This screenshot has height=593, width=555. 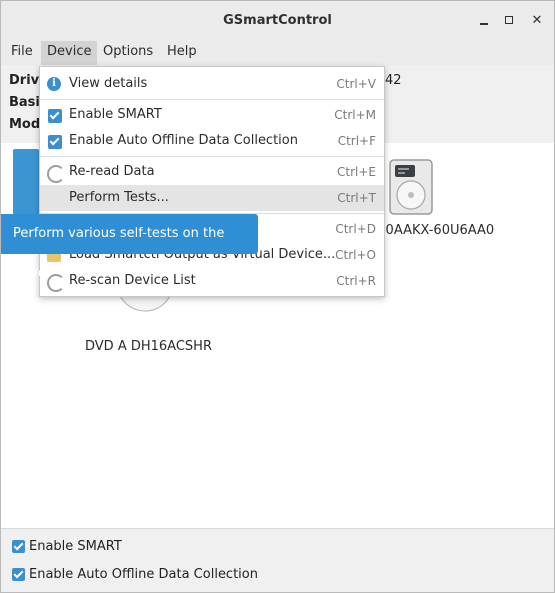 I want to click on menu-item-shortcut: Ctrl+M, so click(x=355, y=115).